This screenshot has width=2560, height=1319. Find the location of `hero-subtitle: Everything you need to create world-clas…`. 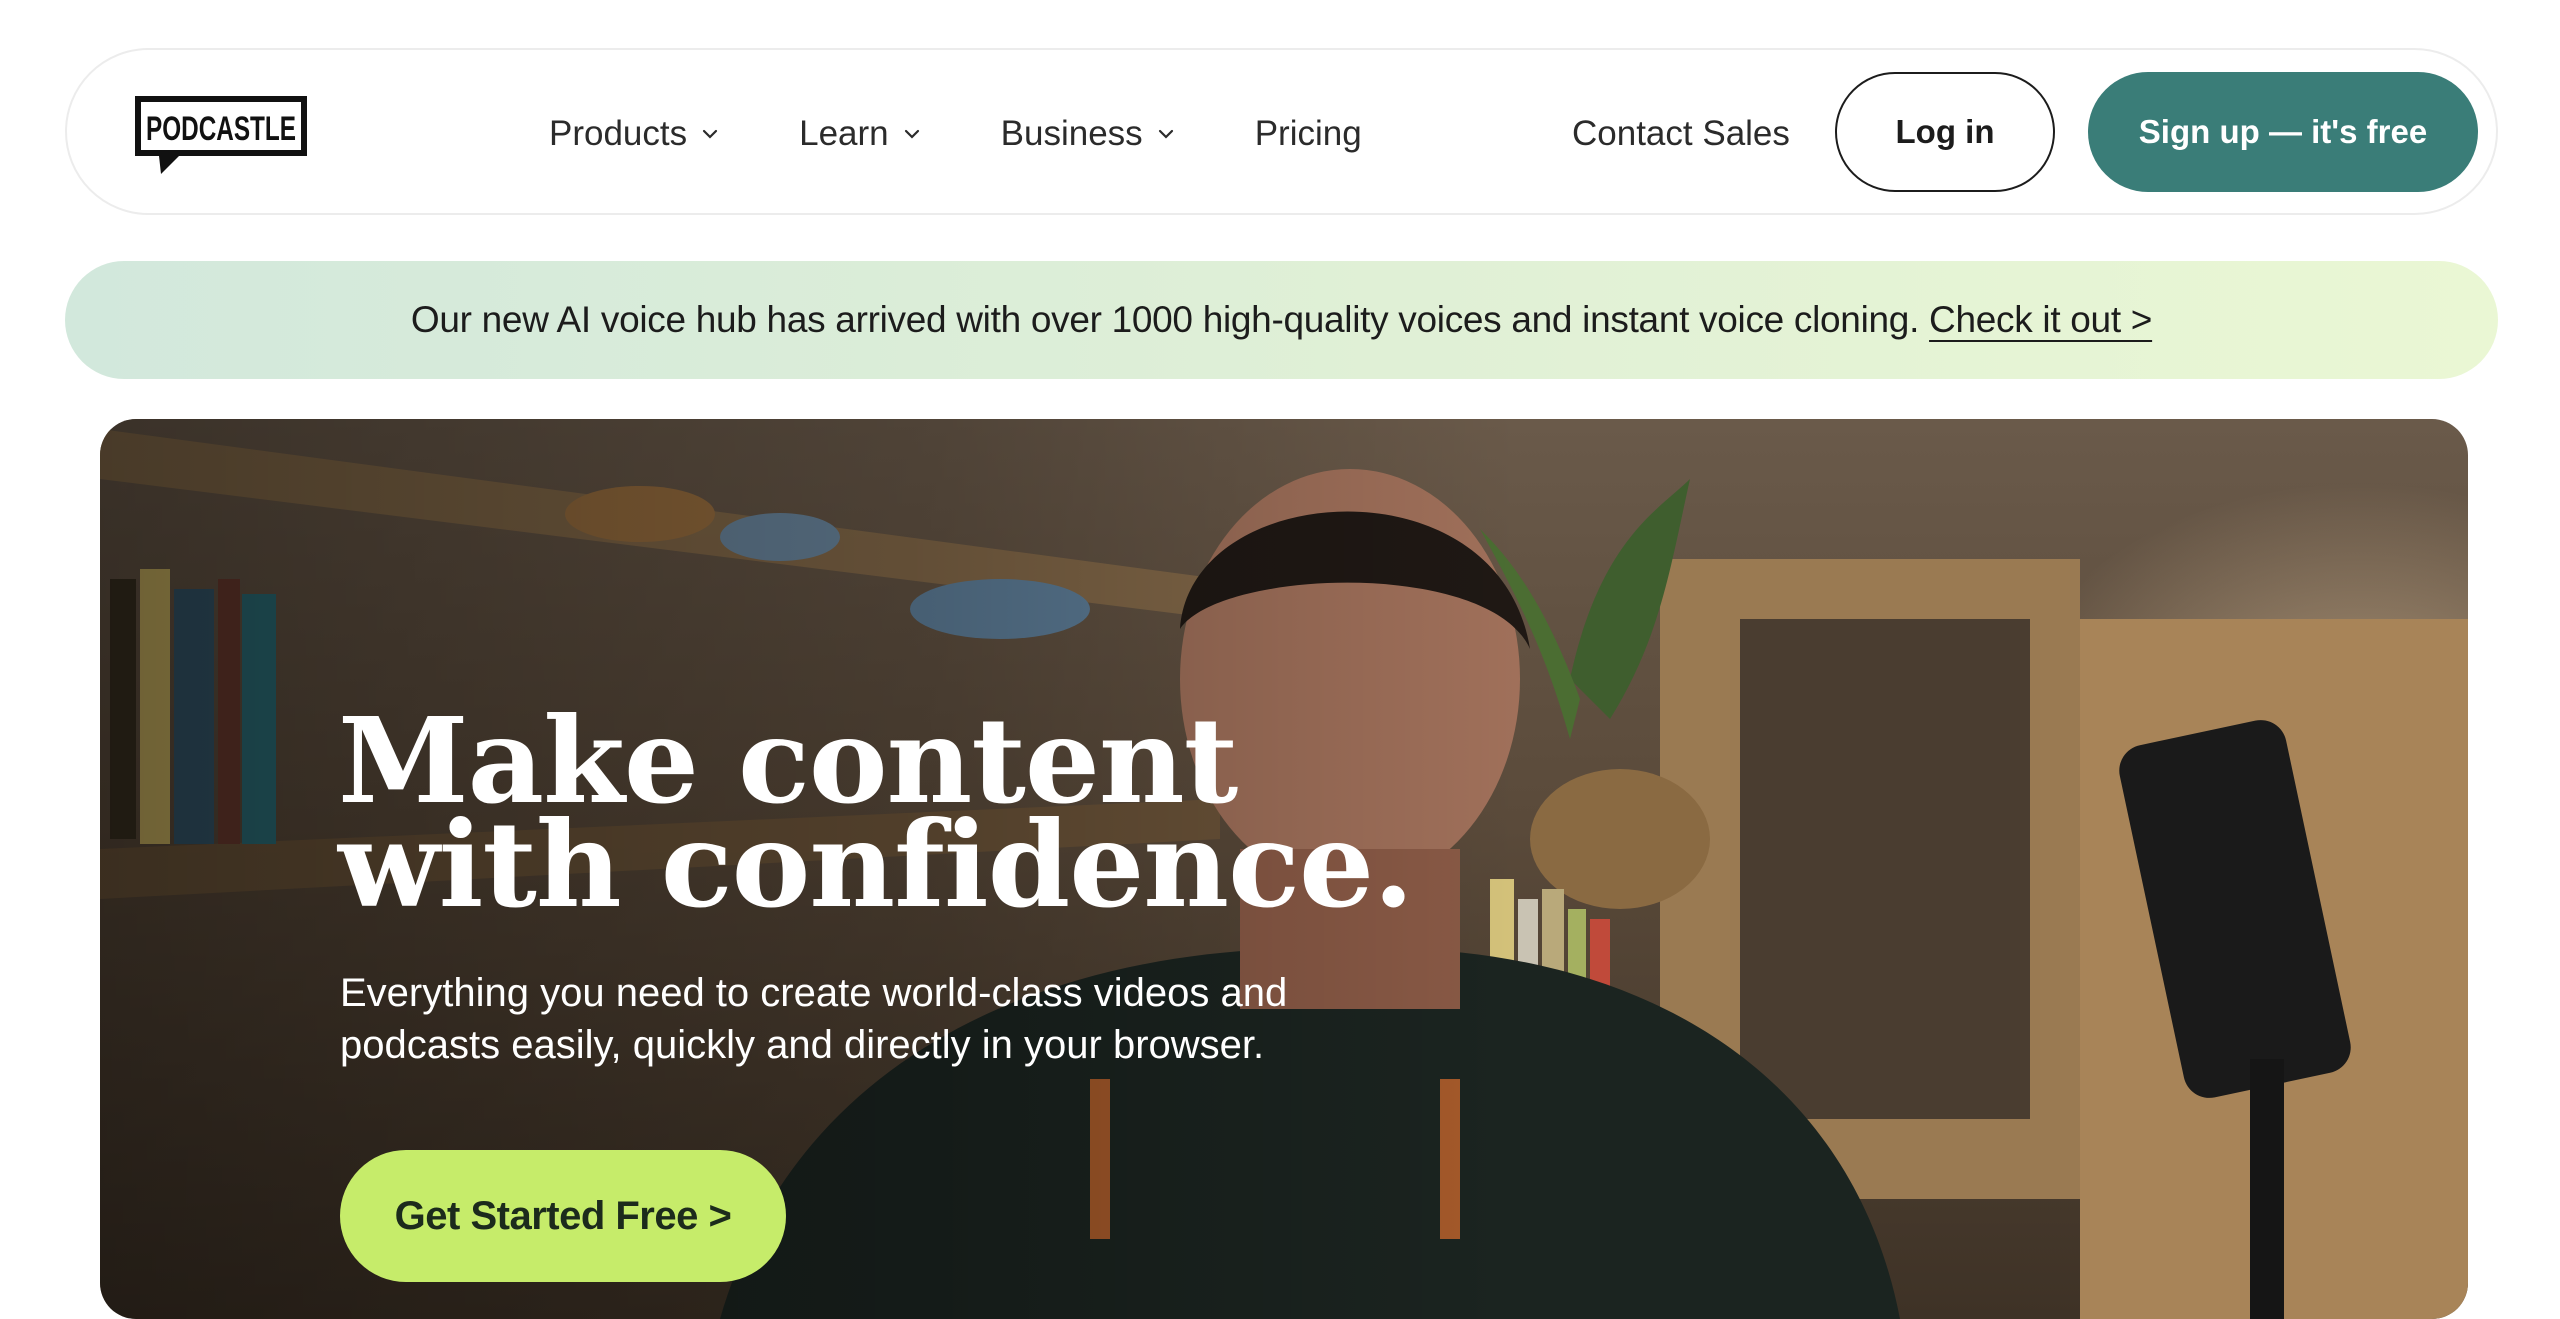

hero-subtitle: Everything you need to create world-clas… is located at coordinates (814, 1019).